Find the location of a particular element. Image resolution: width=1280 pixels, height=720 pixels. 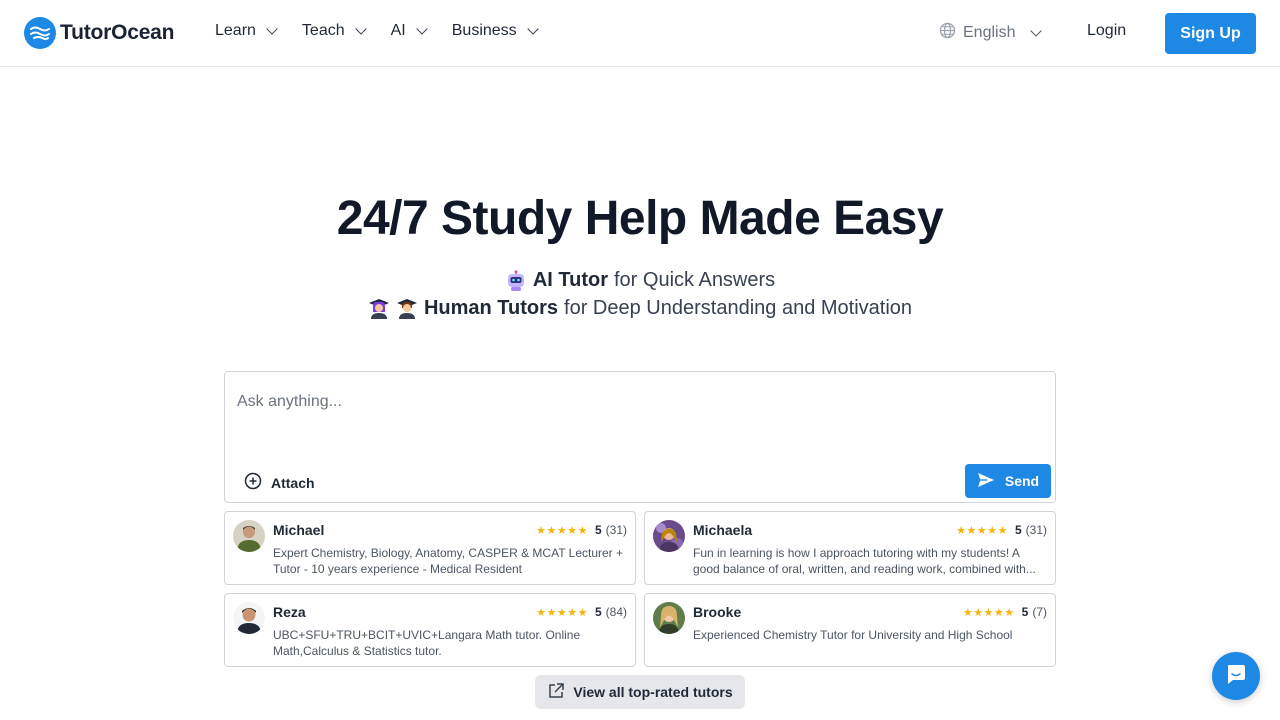

tutor-name: Brooke is located at coordinates (717, 612).